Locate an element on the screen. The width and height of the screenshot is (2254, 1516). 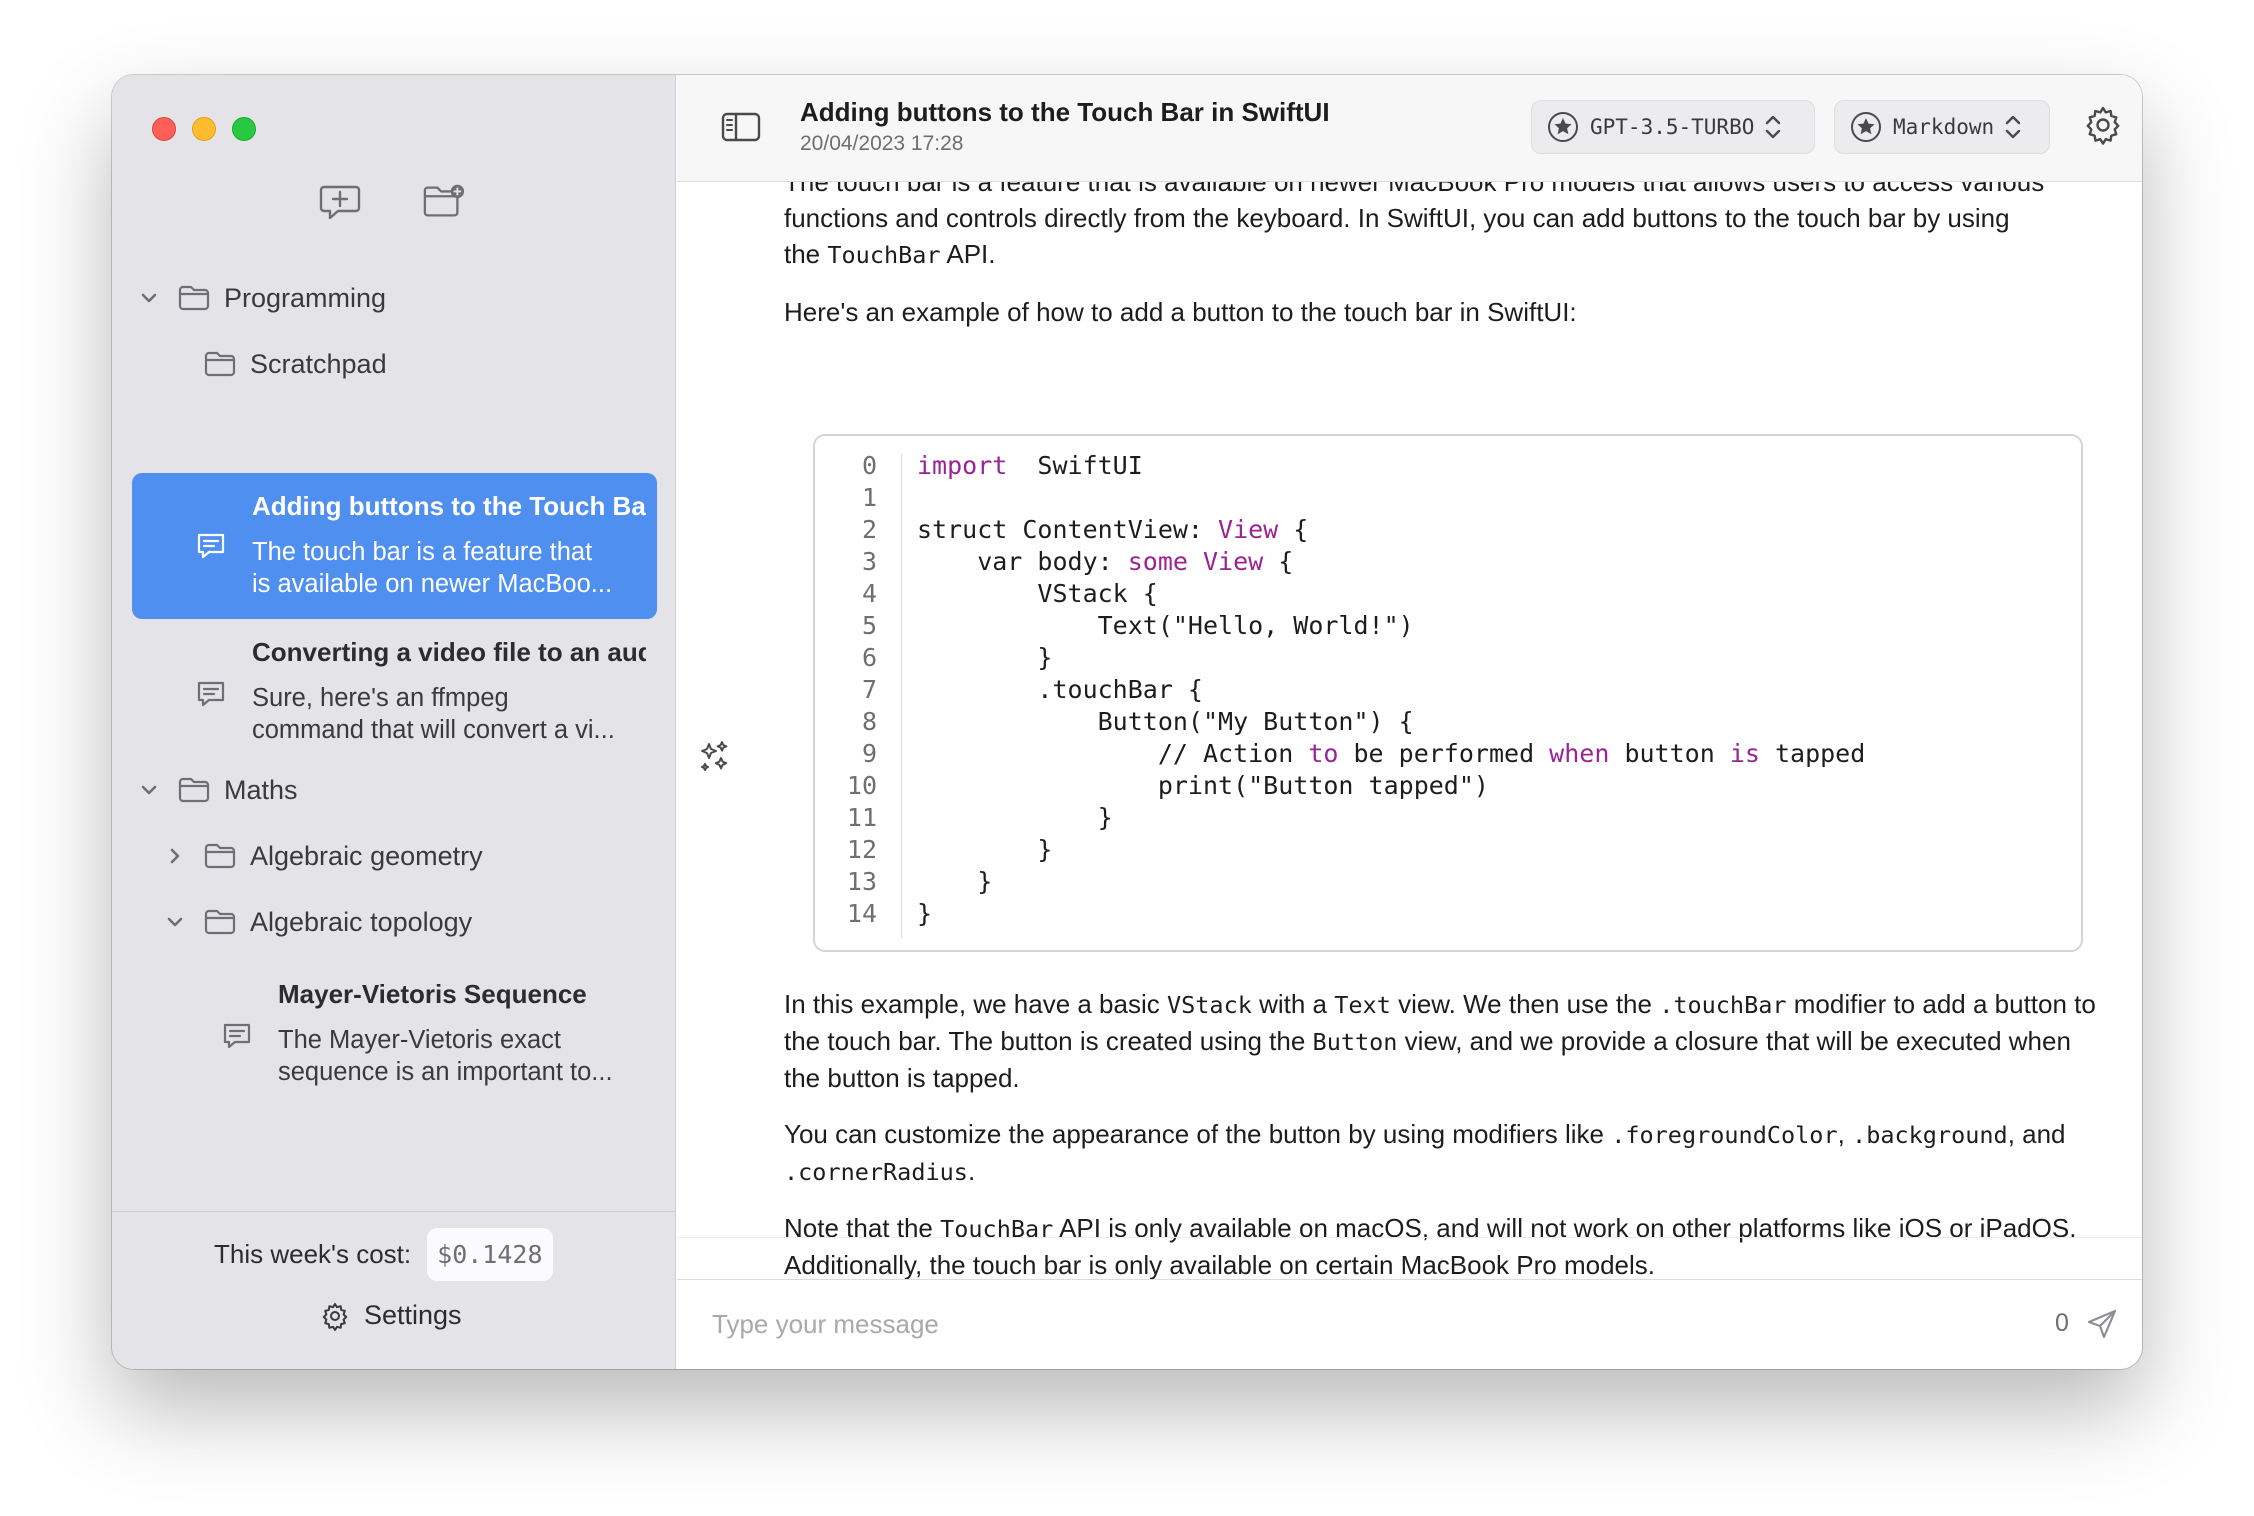
chat-snippet-line-1: The Mayer-Vietoris exact is located at coordinates (419, 1040).